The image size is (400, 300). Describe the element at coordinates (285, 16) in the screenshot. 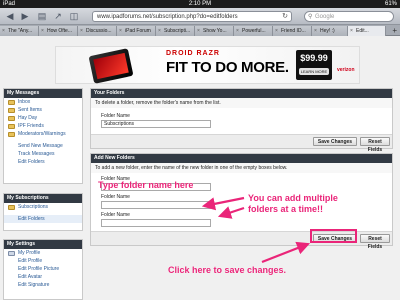

I see `reload-icon: ↻` at that location.